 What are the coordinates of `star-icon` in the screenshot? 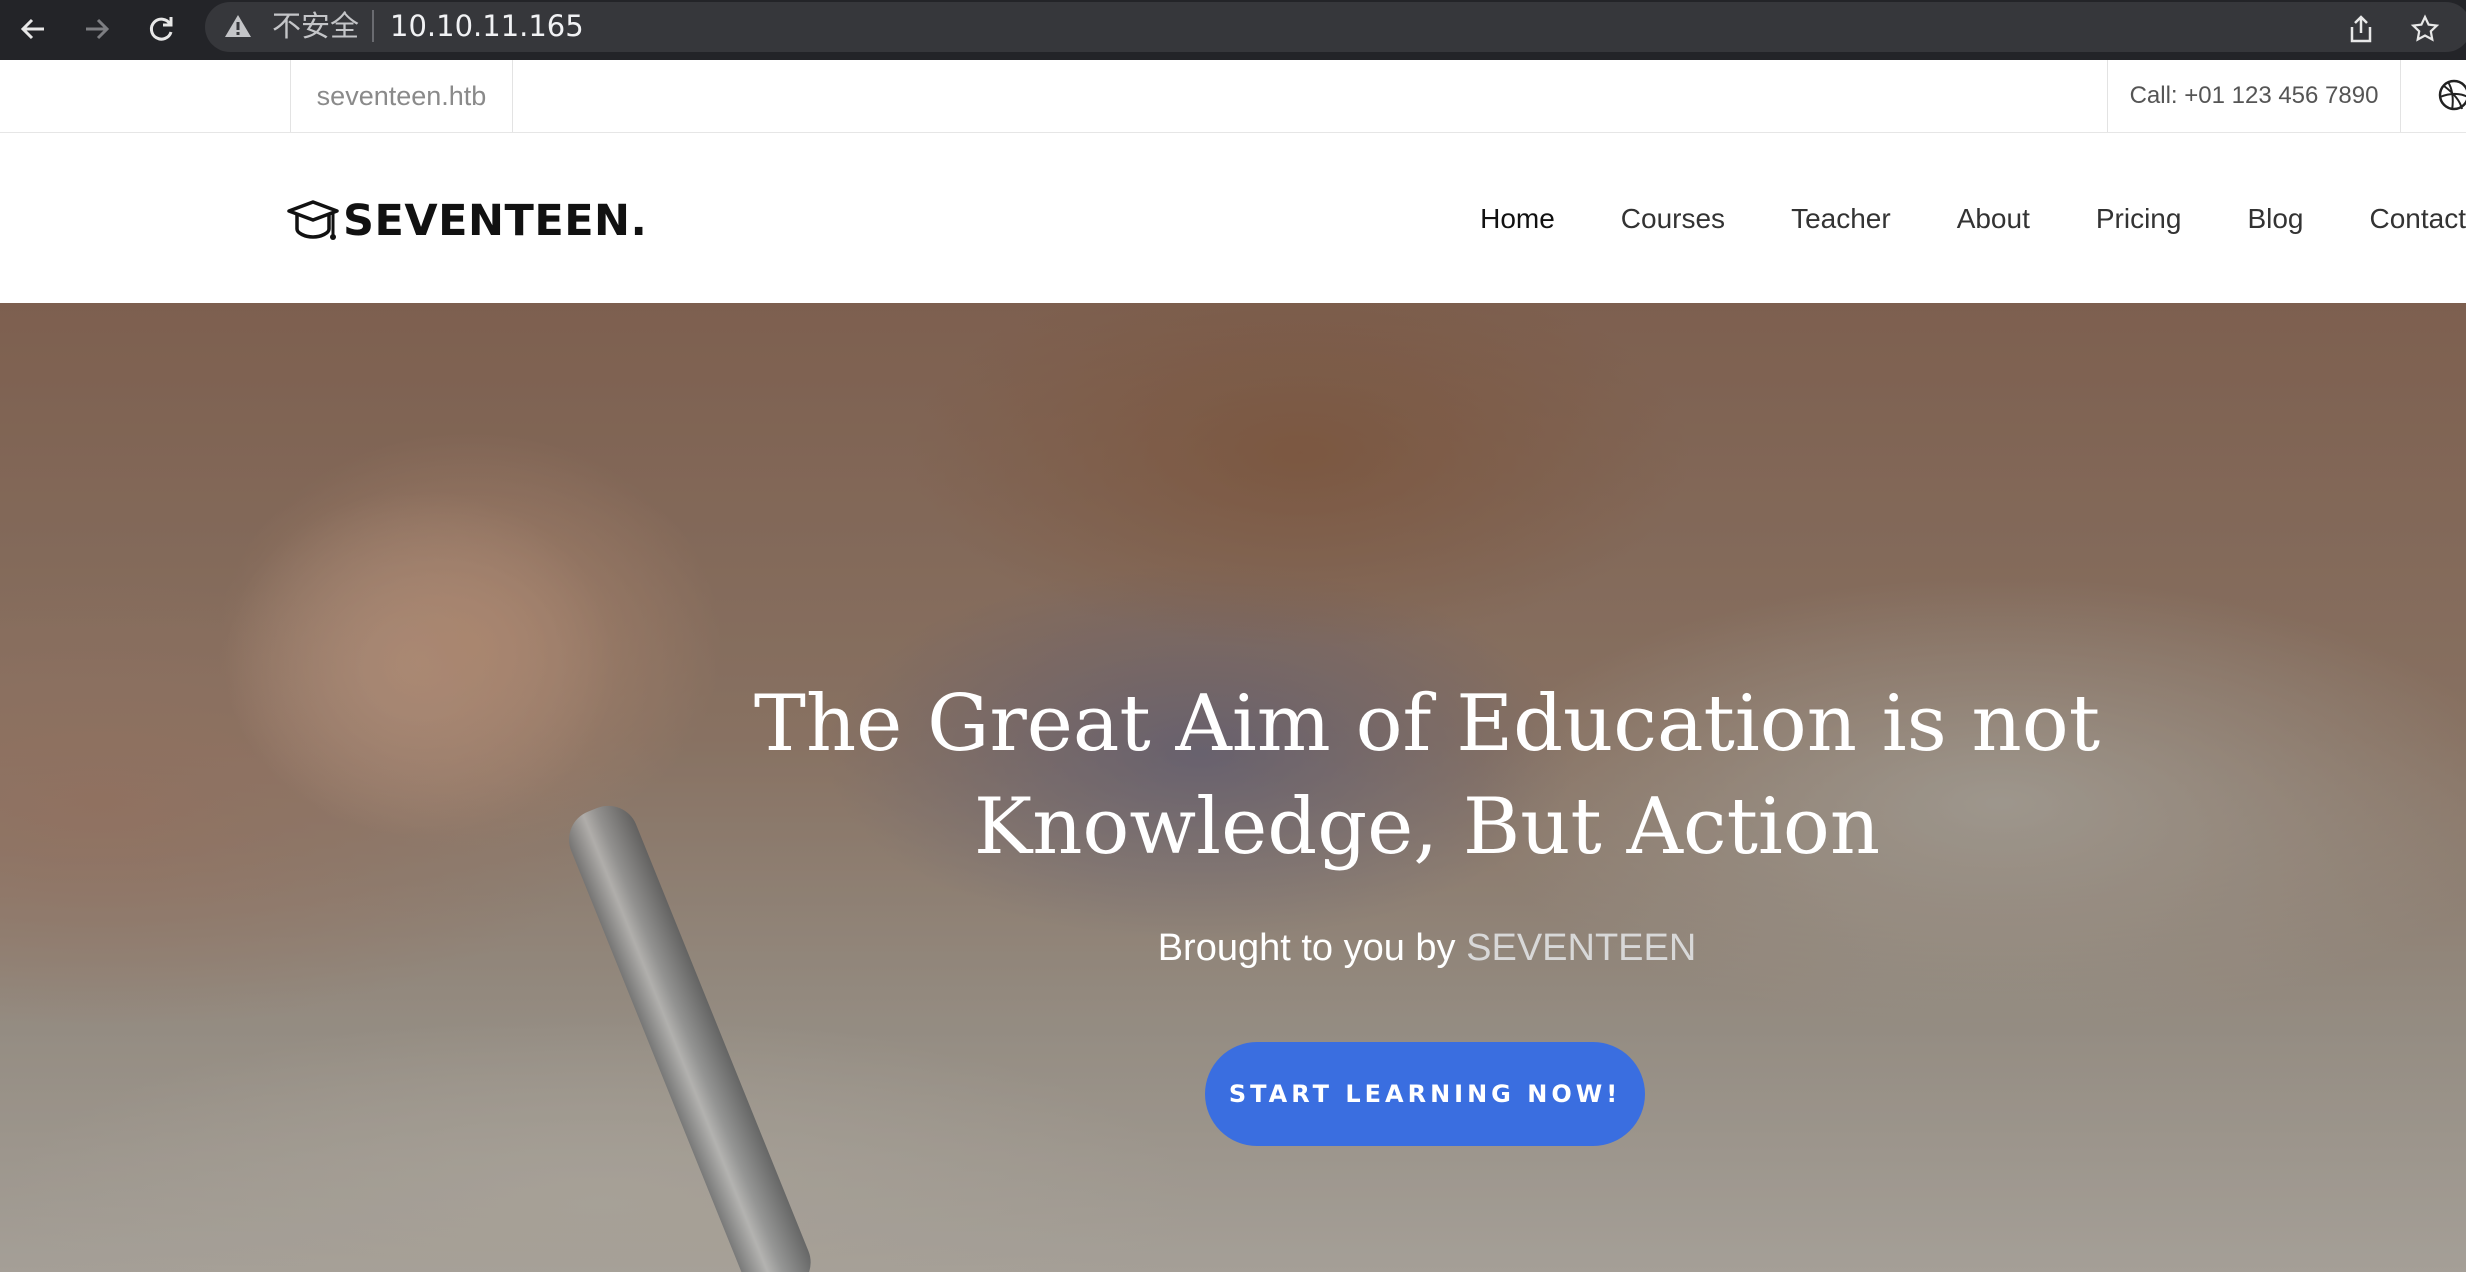 It's located at (2425, 28).